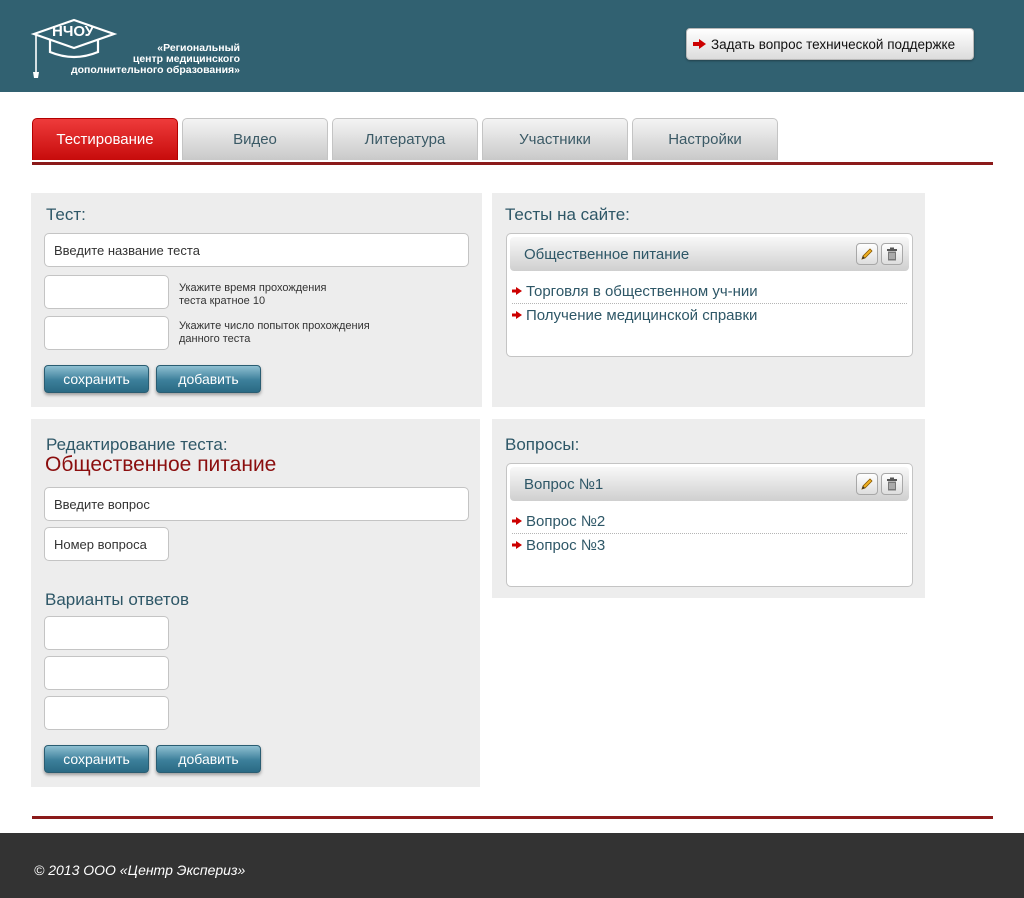 The width and height of the screenshot is (1024, 898). Describe the element at coordinates (96, 759) in the screenshot. I see `edit-save-button: сохранить` at that location.